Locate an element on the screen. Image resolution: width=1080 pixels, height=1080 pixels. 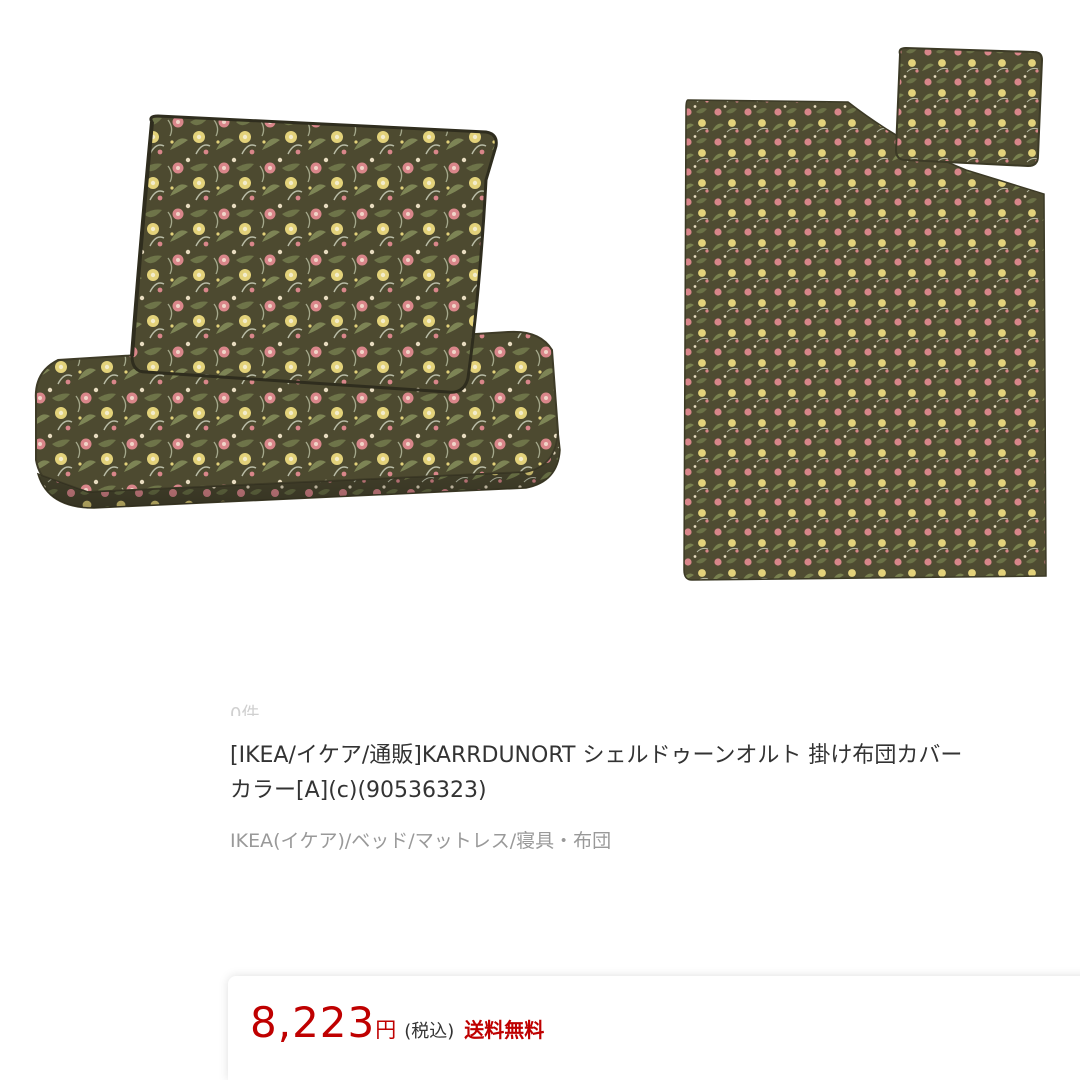
price-currency: 円 is located at coordinates (386, 1030).